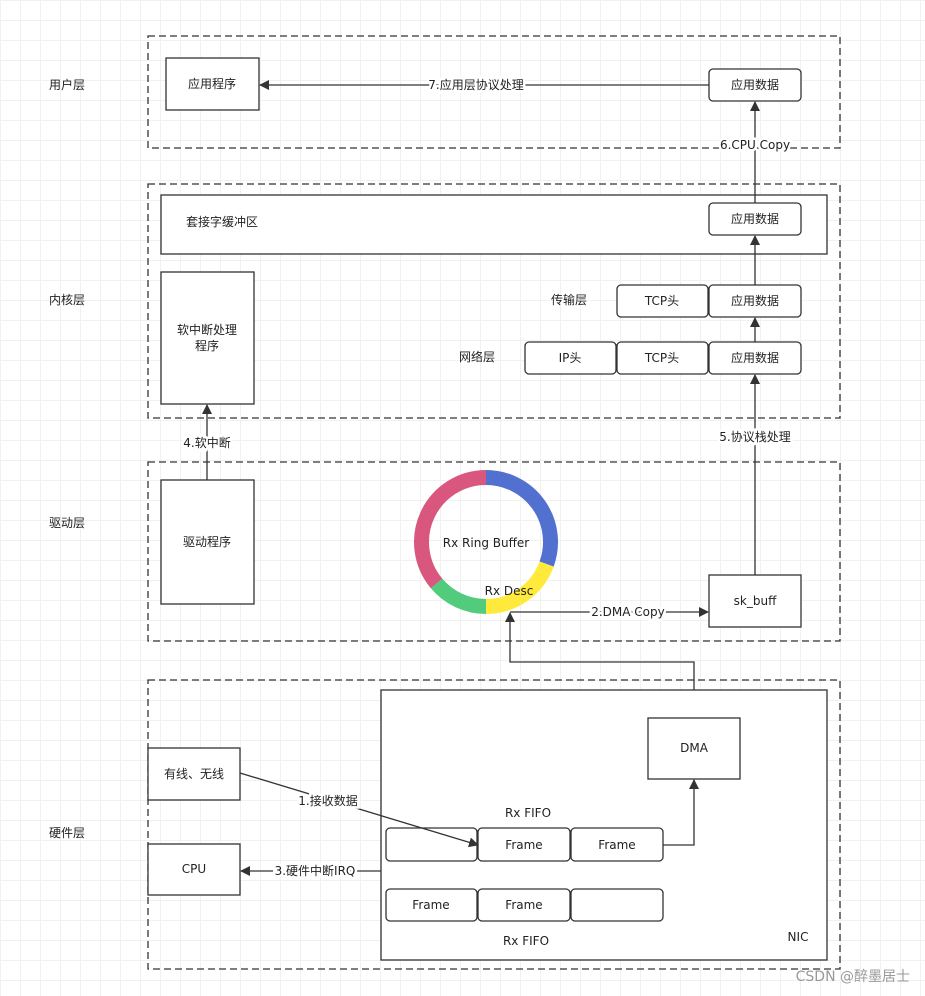  I want to click on step4-label: 4.软中断, so click(206, 442).